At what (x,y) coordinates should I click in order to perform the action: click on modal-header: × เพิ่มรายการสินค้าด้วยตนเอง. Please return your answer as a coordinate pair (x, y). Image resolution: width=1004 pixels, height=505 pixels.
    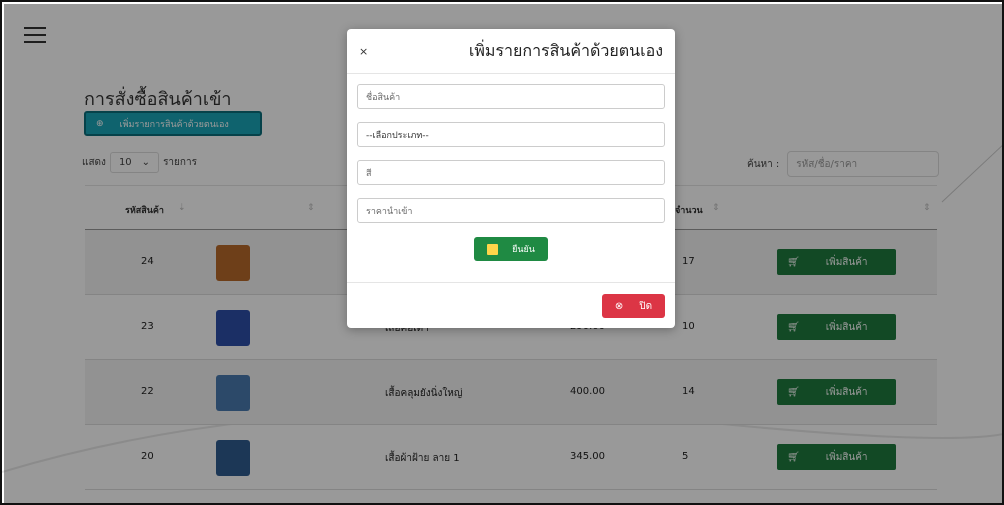
    Looking at the image, I should click on (511, 51).